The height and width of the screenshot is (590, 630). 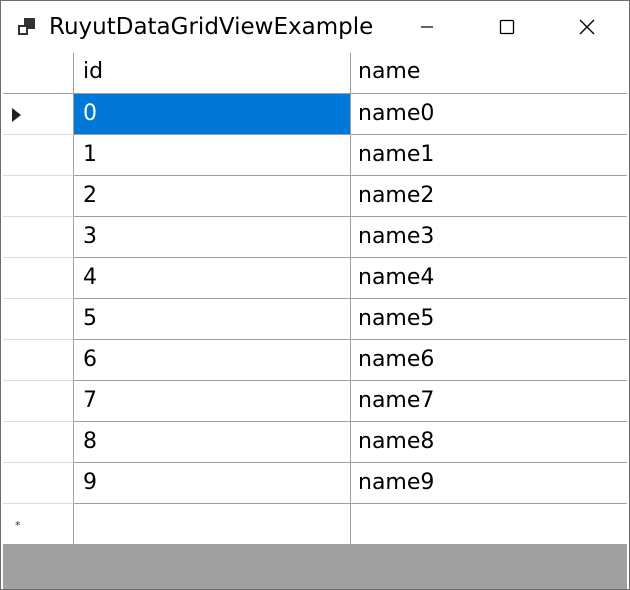 What do you see at coordinates (212, 442) in the screenshot?
I see `cell-id: 8` at bounding box center [212, 442].